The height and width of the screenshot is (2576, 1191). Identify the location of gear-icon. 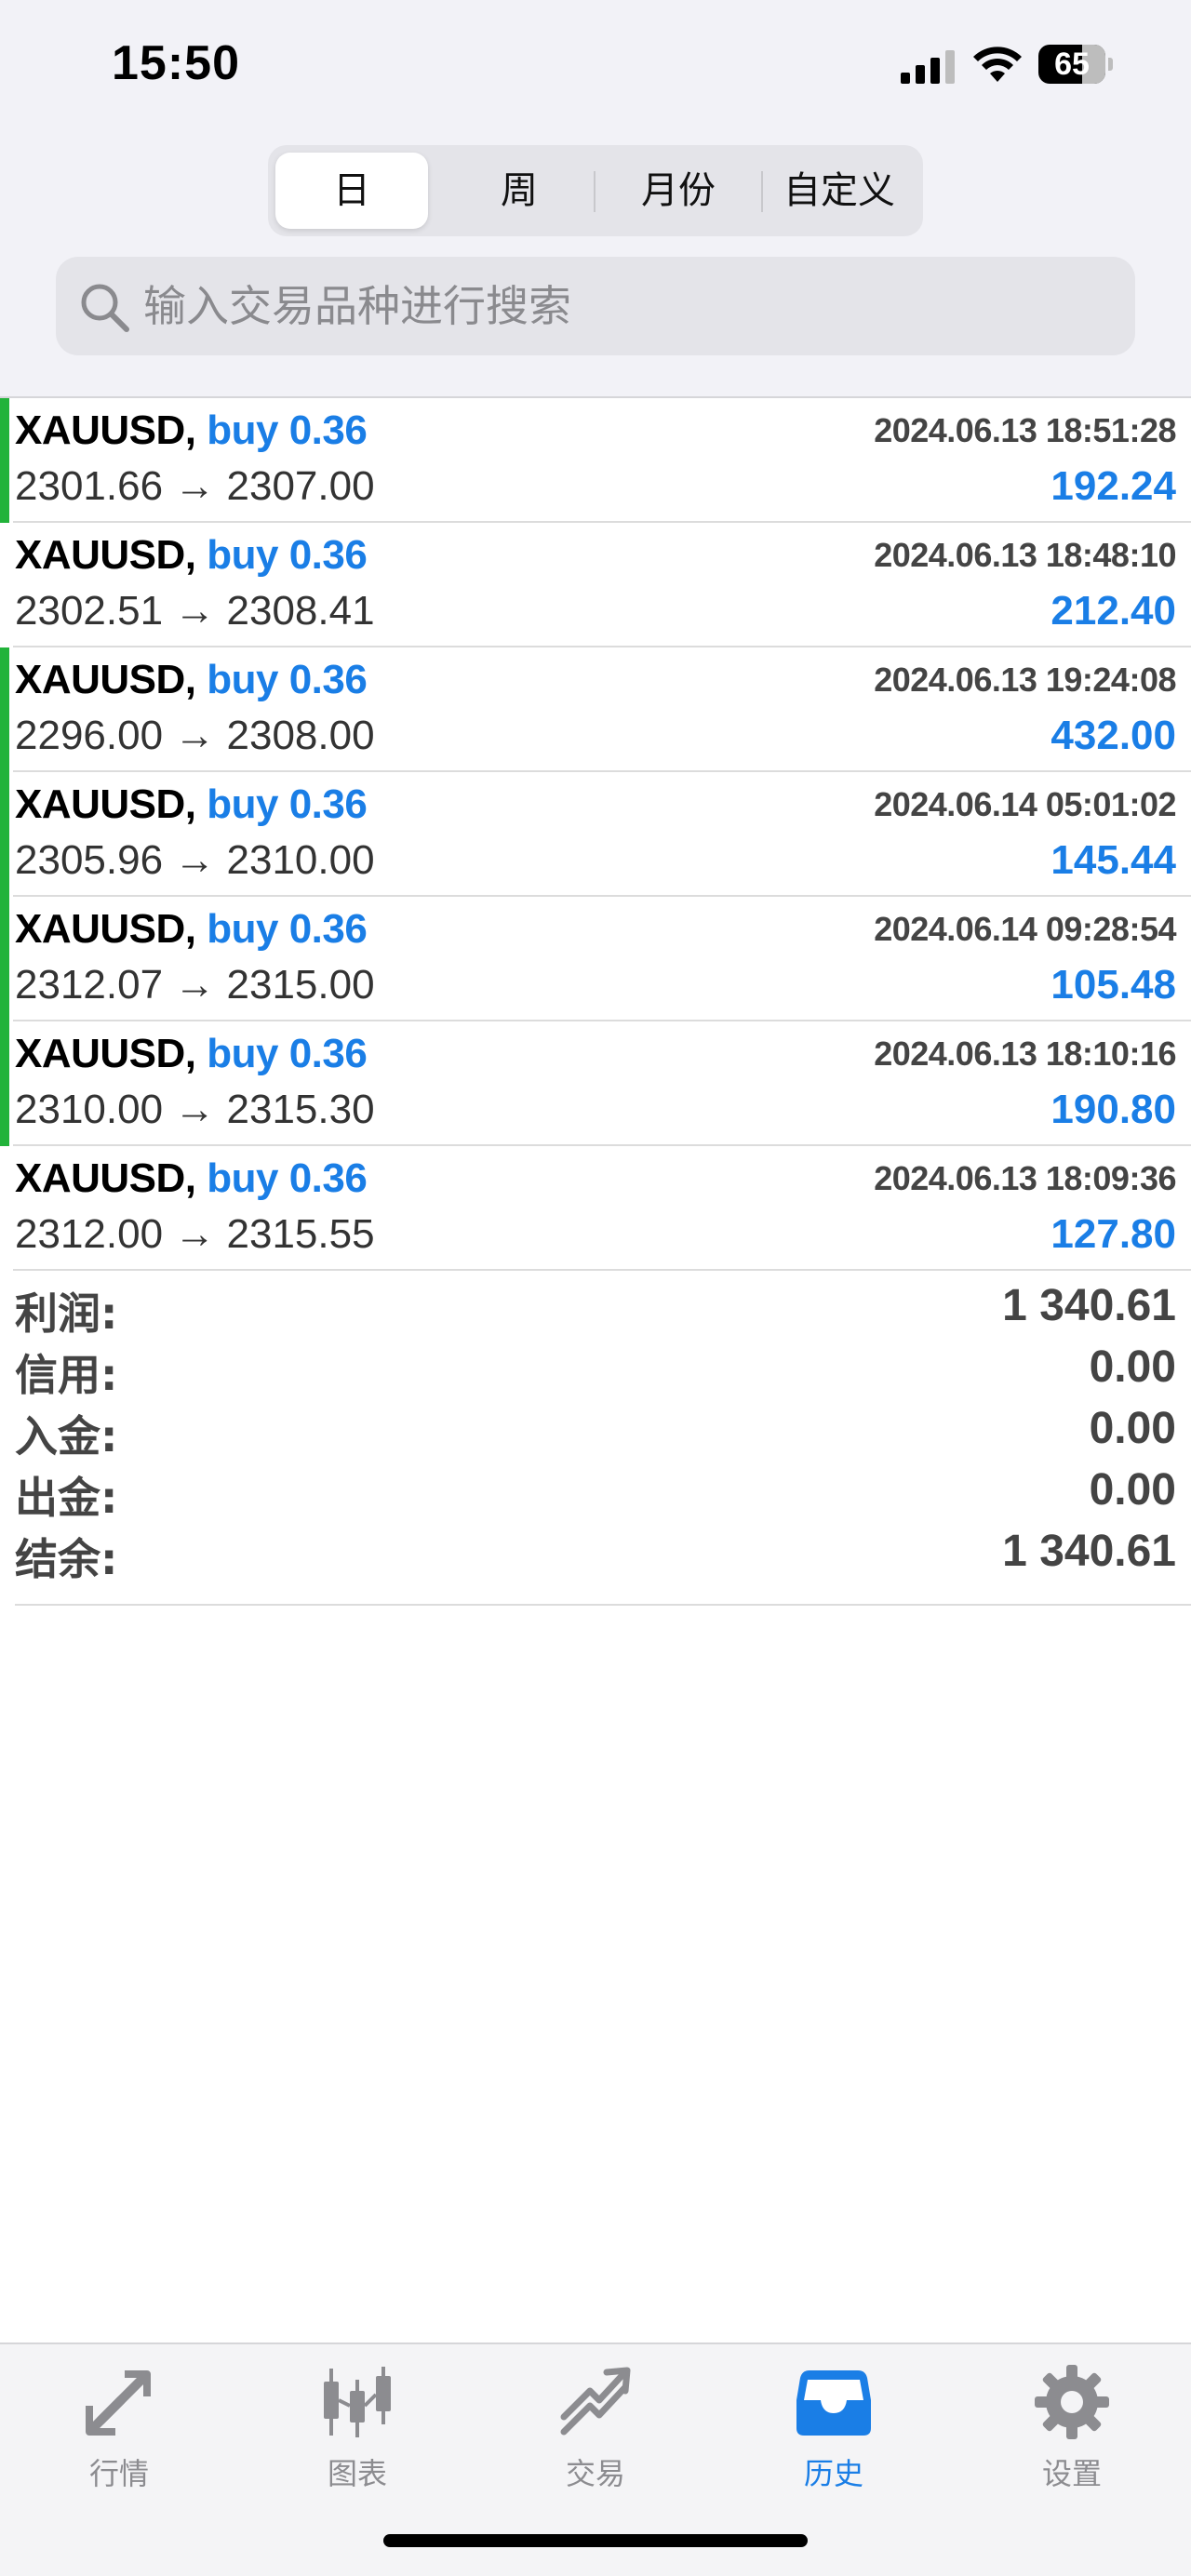
(1072, 2402).